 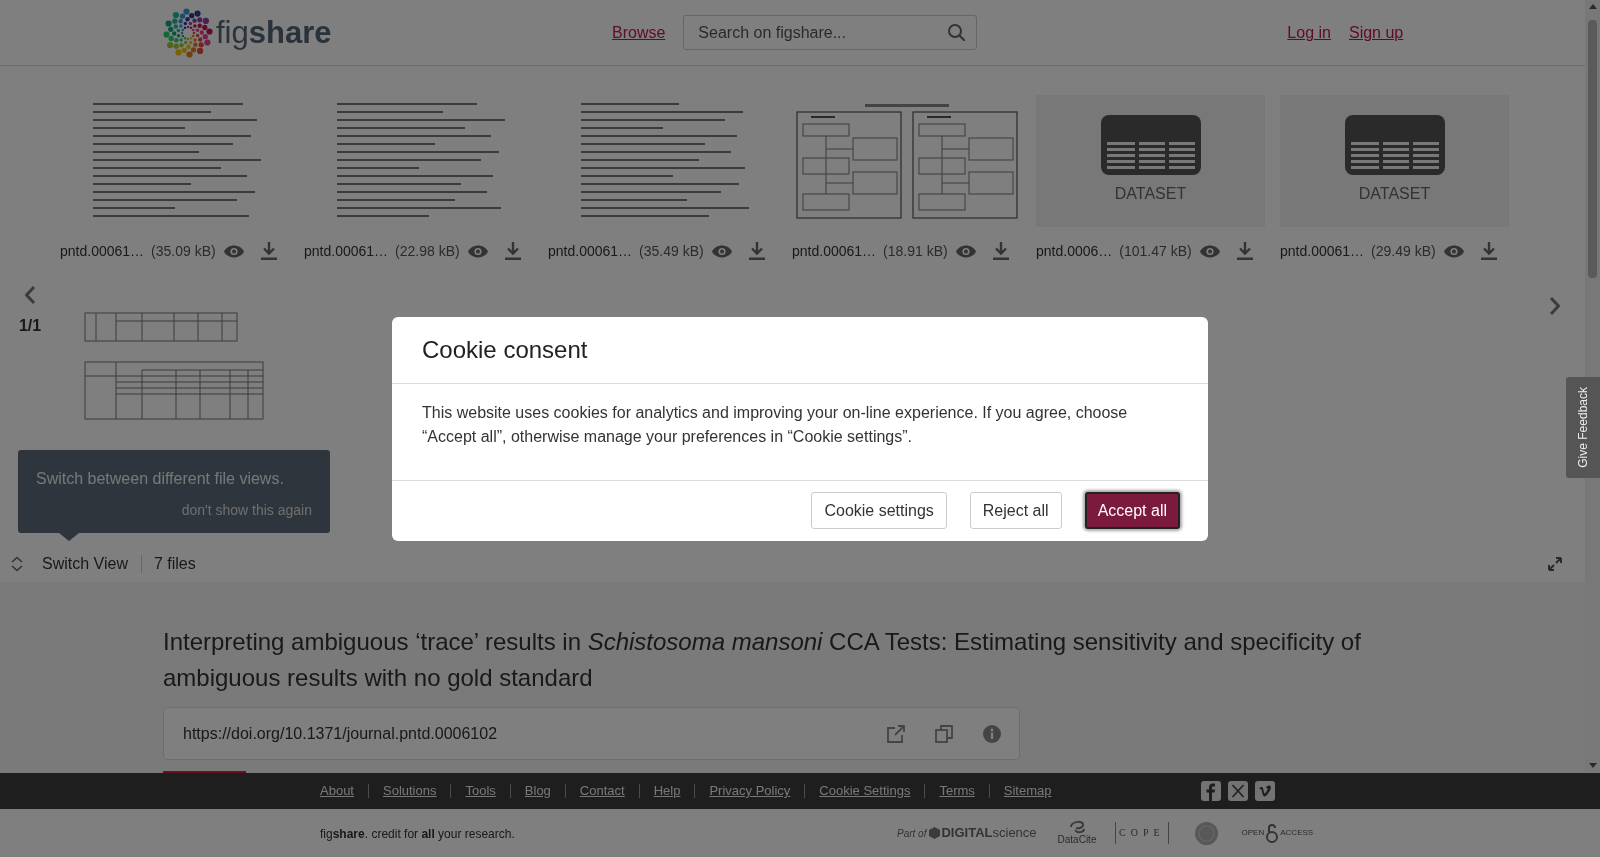 I want to click on logo-wordmark: DataCite, so click(x=1077, y=840).